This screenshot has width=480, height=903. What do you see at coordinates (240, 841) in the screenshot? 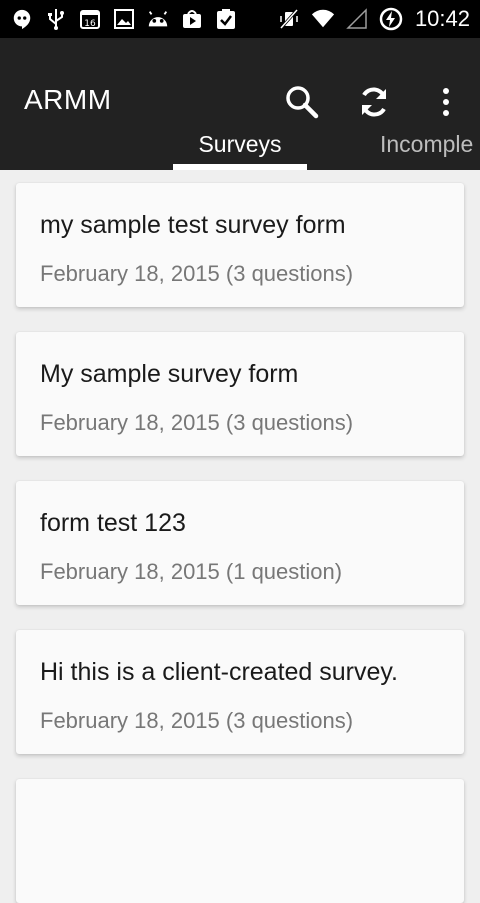
I see `survey-card-partial` at bounding box center [240, 841].